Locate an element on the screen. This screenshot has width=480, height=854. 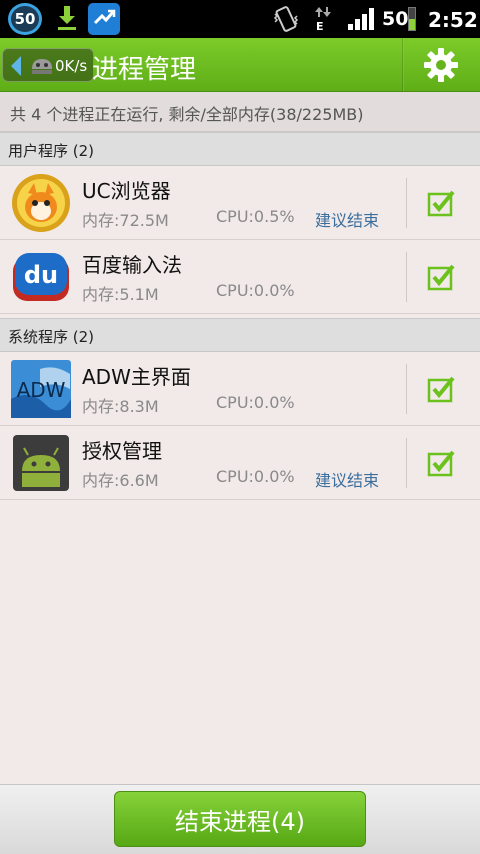
app-memory: 内存:72.5M is located at coordinates (125, 220).